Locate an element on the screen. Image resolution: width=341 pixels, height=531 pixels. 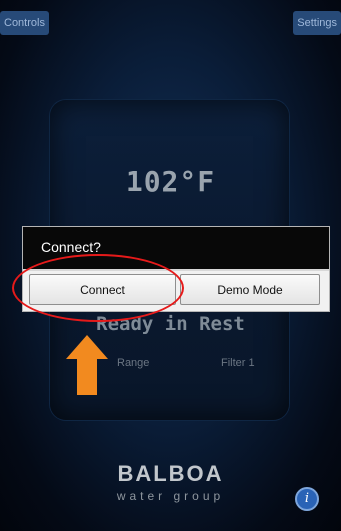
range-label: Range is located at coordinates (133, 363).